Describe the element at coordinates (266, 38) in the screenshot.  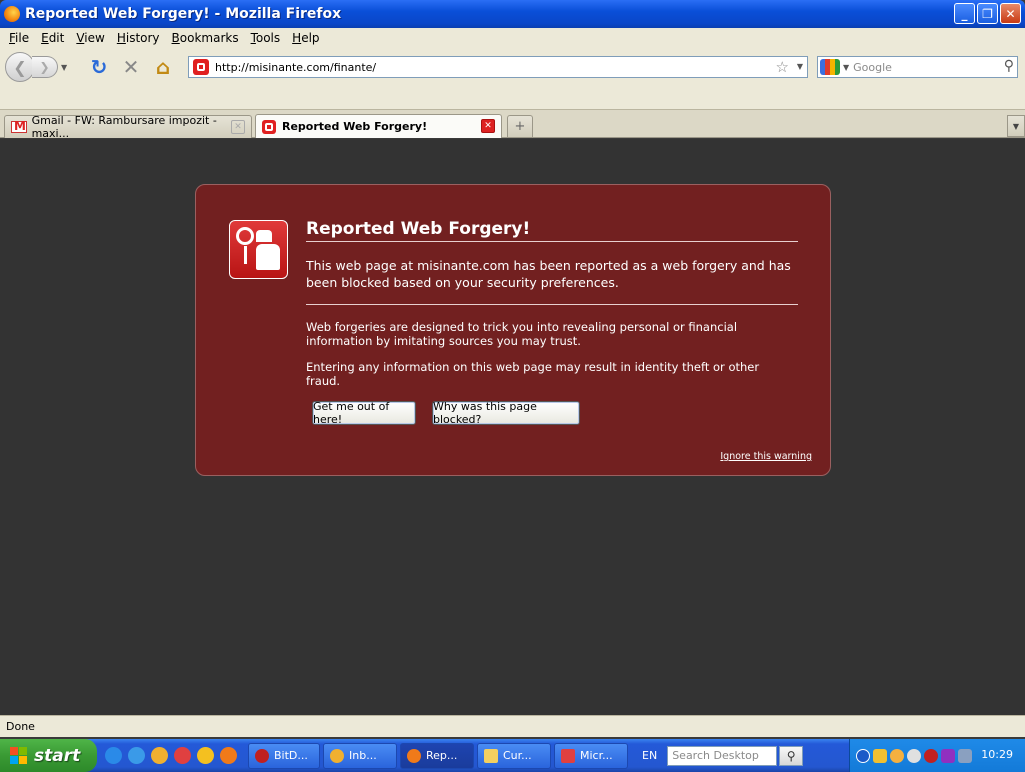
I see `menu-tools: Tools` at that location.